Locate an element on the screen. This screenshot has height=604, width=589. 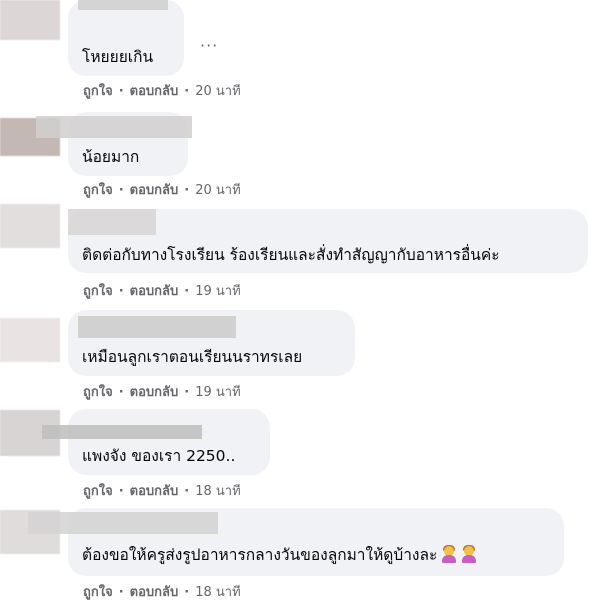
comment-text: น้อยมาก is located at coordinates (111, 157).